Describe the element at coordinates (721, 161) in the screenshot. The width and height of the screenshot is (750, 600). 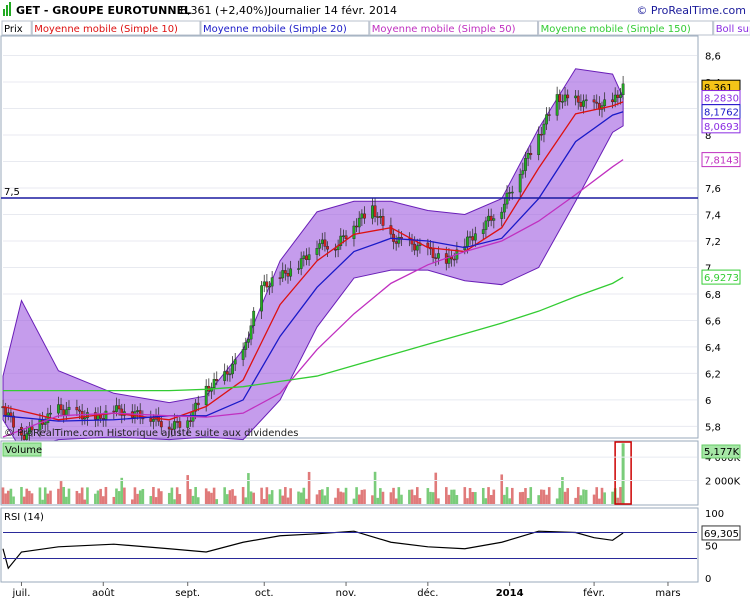
I see `price-value-tag-text: 7,8143` at that location.